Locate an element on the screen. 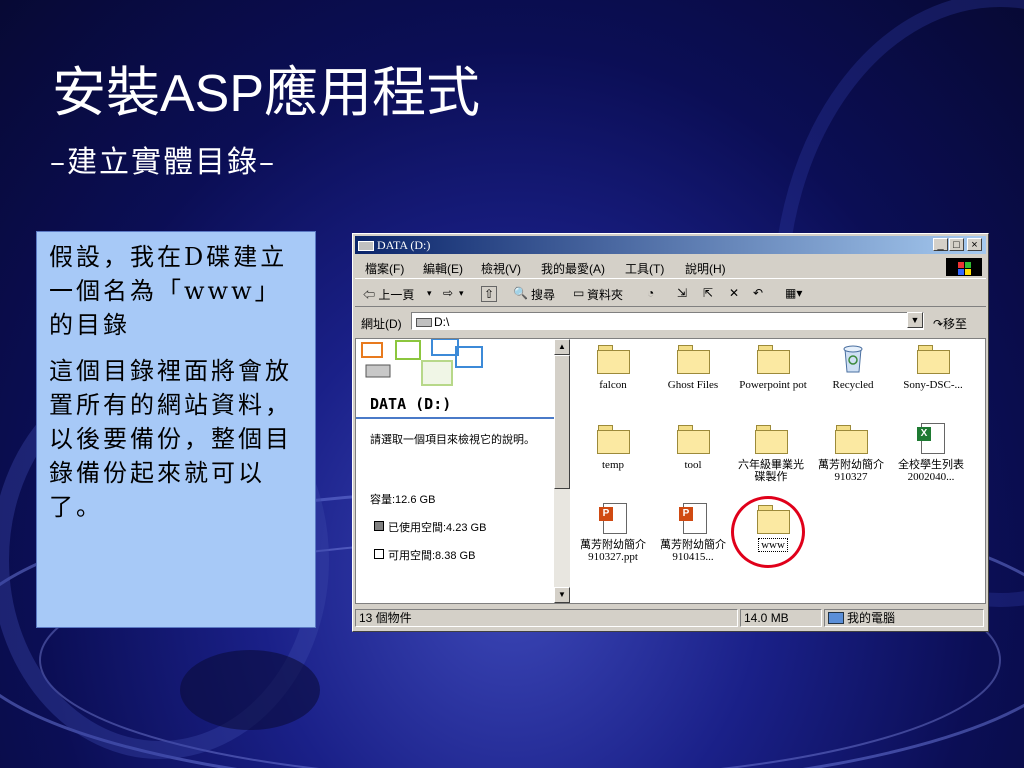 This screenshot has height=768, width=1024. up-folder-button: ⇧ is located at coordinates (489, 294).